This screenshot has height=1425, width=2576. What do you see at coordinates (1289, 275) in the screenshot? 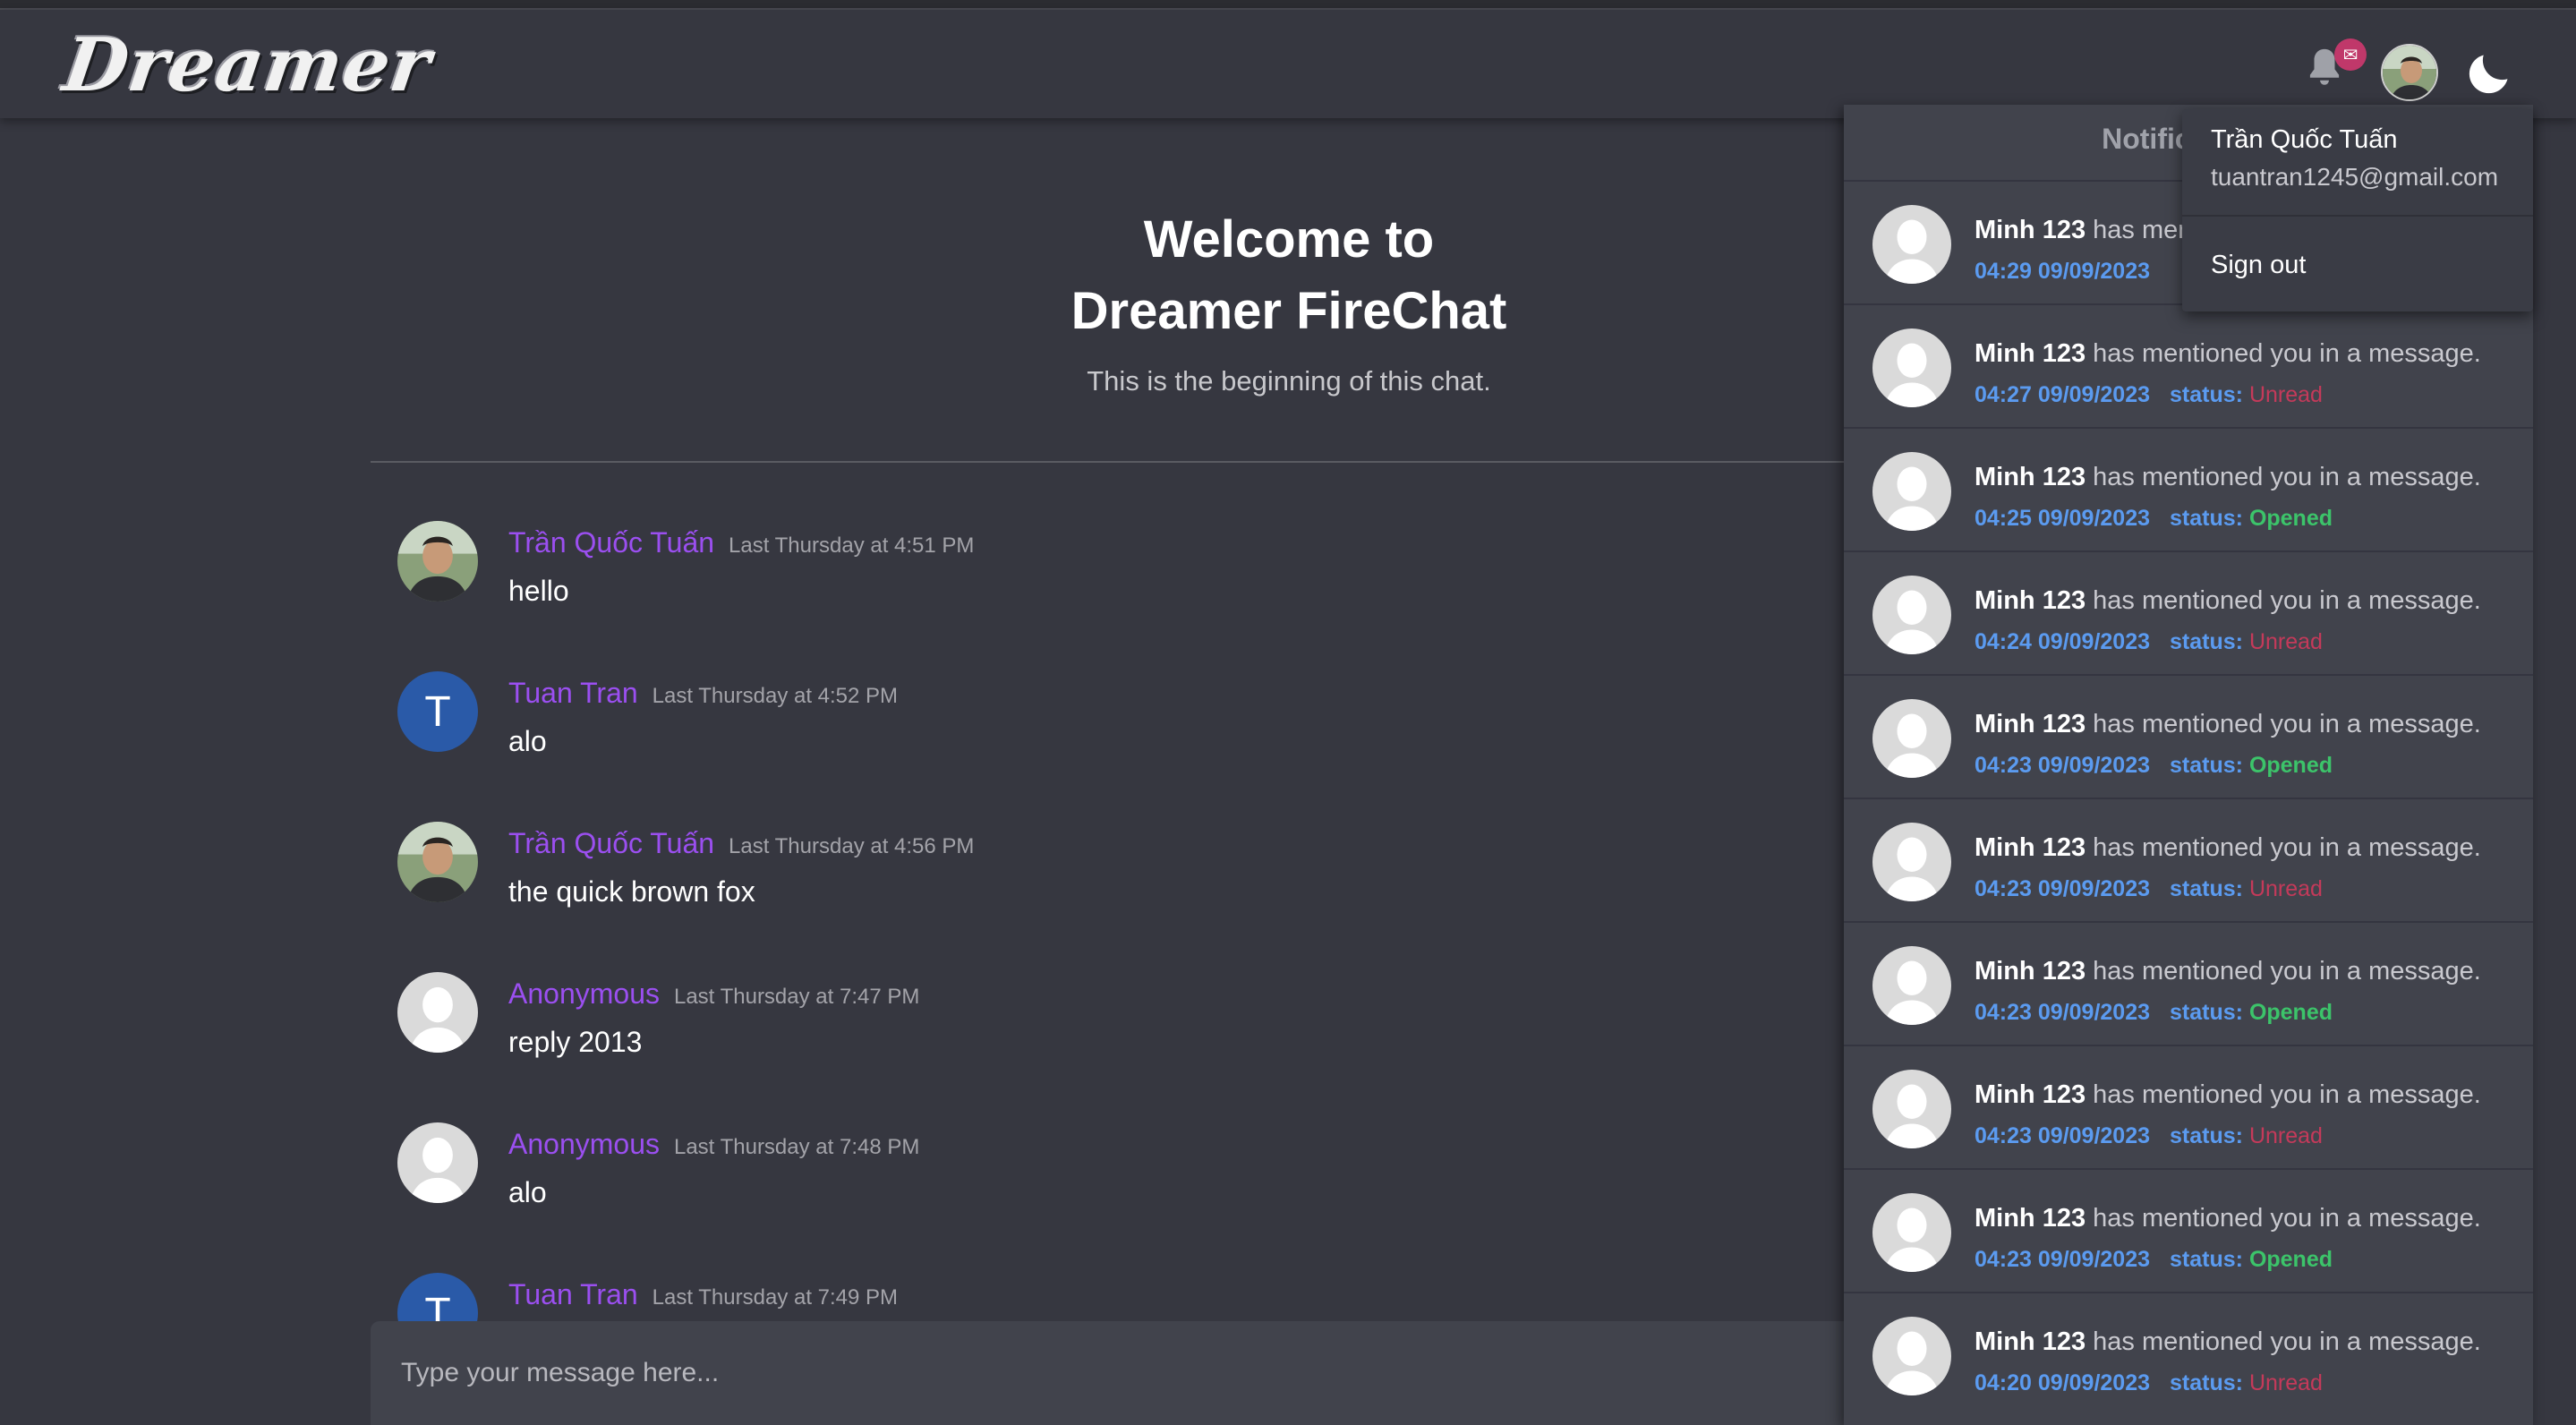
I see `welcome-title: Welcome to Dreamer FireChat` at bounding box center [1289, 275].